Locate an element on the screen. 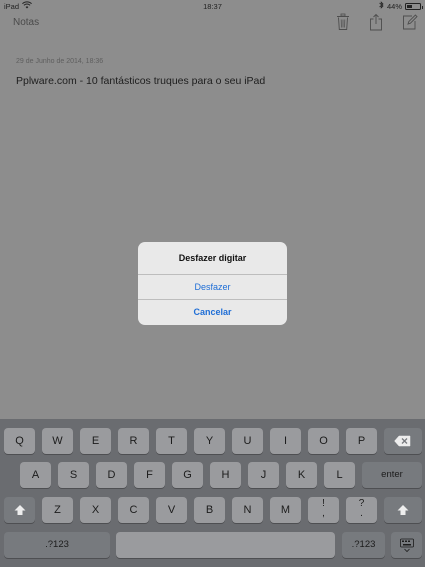  share-icon is located at coordinates (376, 24).